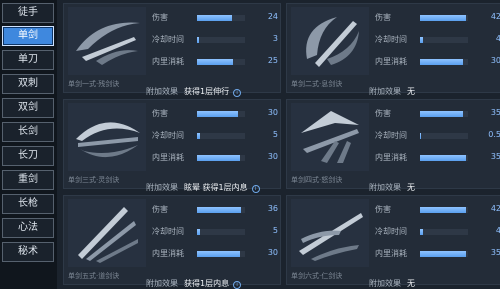 This screenshot has width=500, height=289. Describe the element at coordinates (494, 134) in the screenshot. I see `cooldown-value: 0.5` at that location.